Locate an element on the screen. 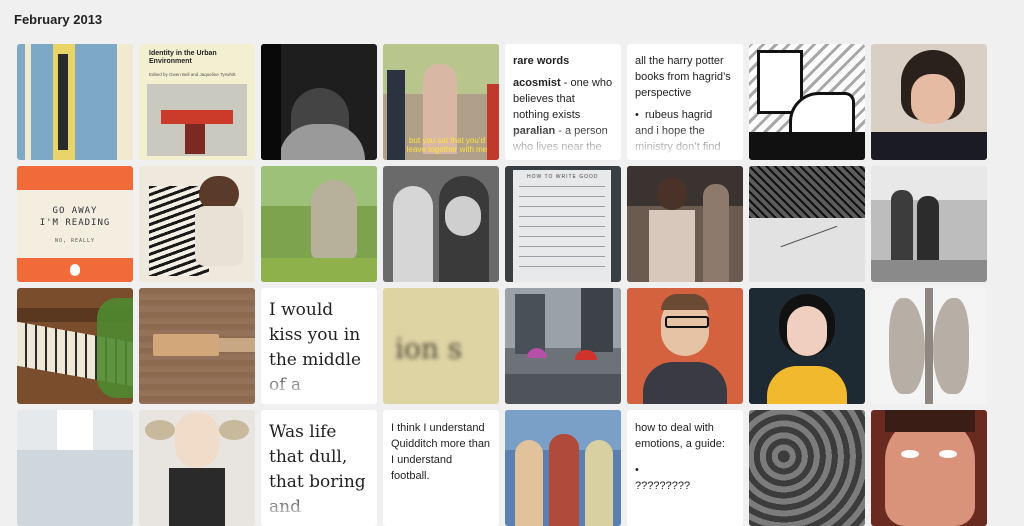 The image size is (1024, 526). post-tile-children-photo is located at coordinates (685, 224).